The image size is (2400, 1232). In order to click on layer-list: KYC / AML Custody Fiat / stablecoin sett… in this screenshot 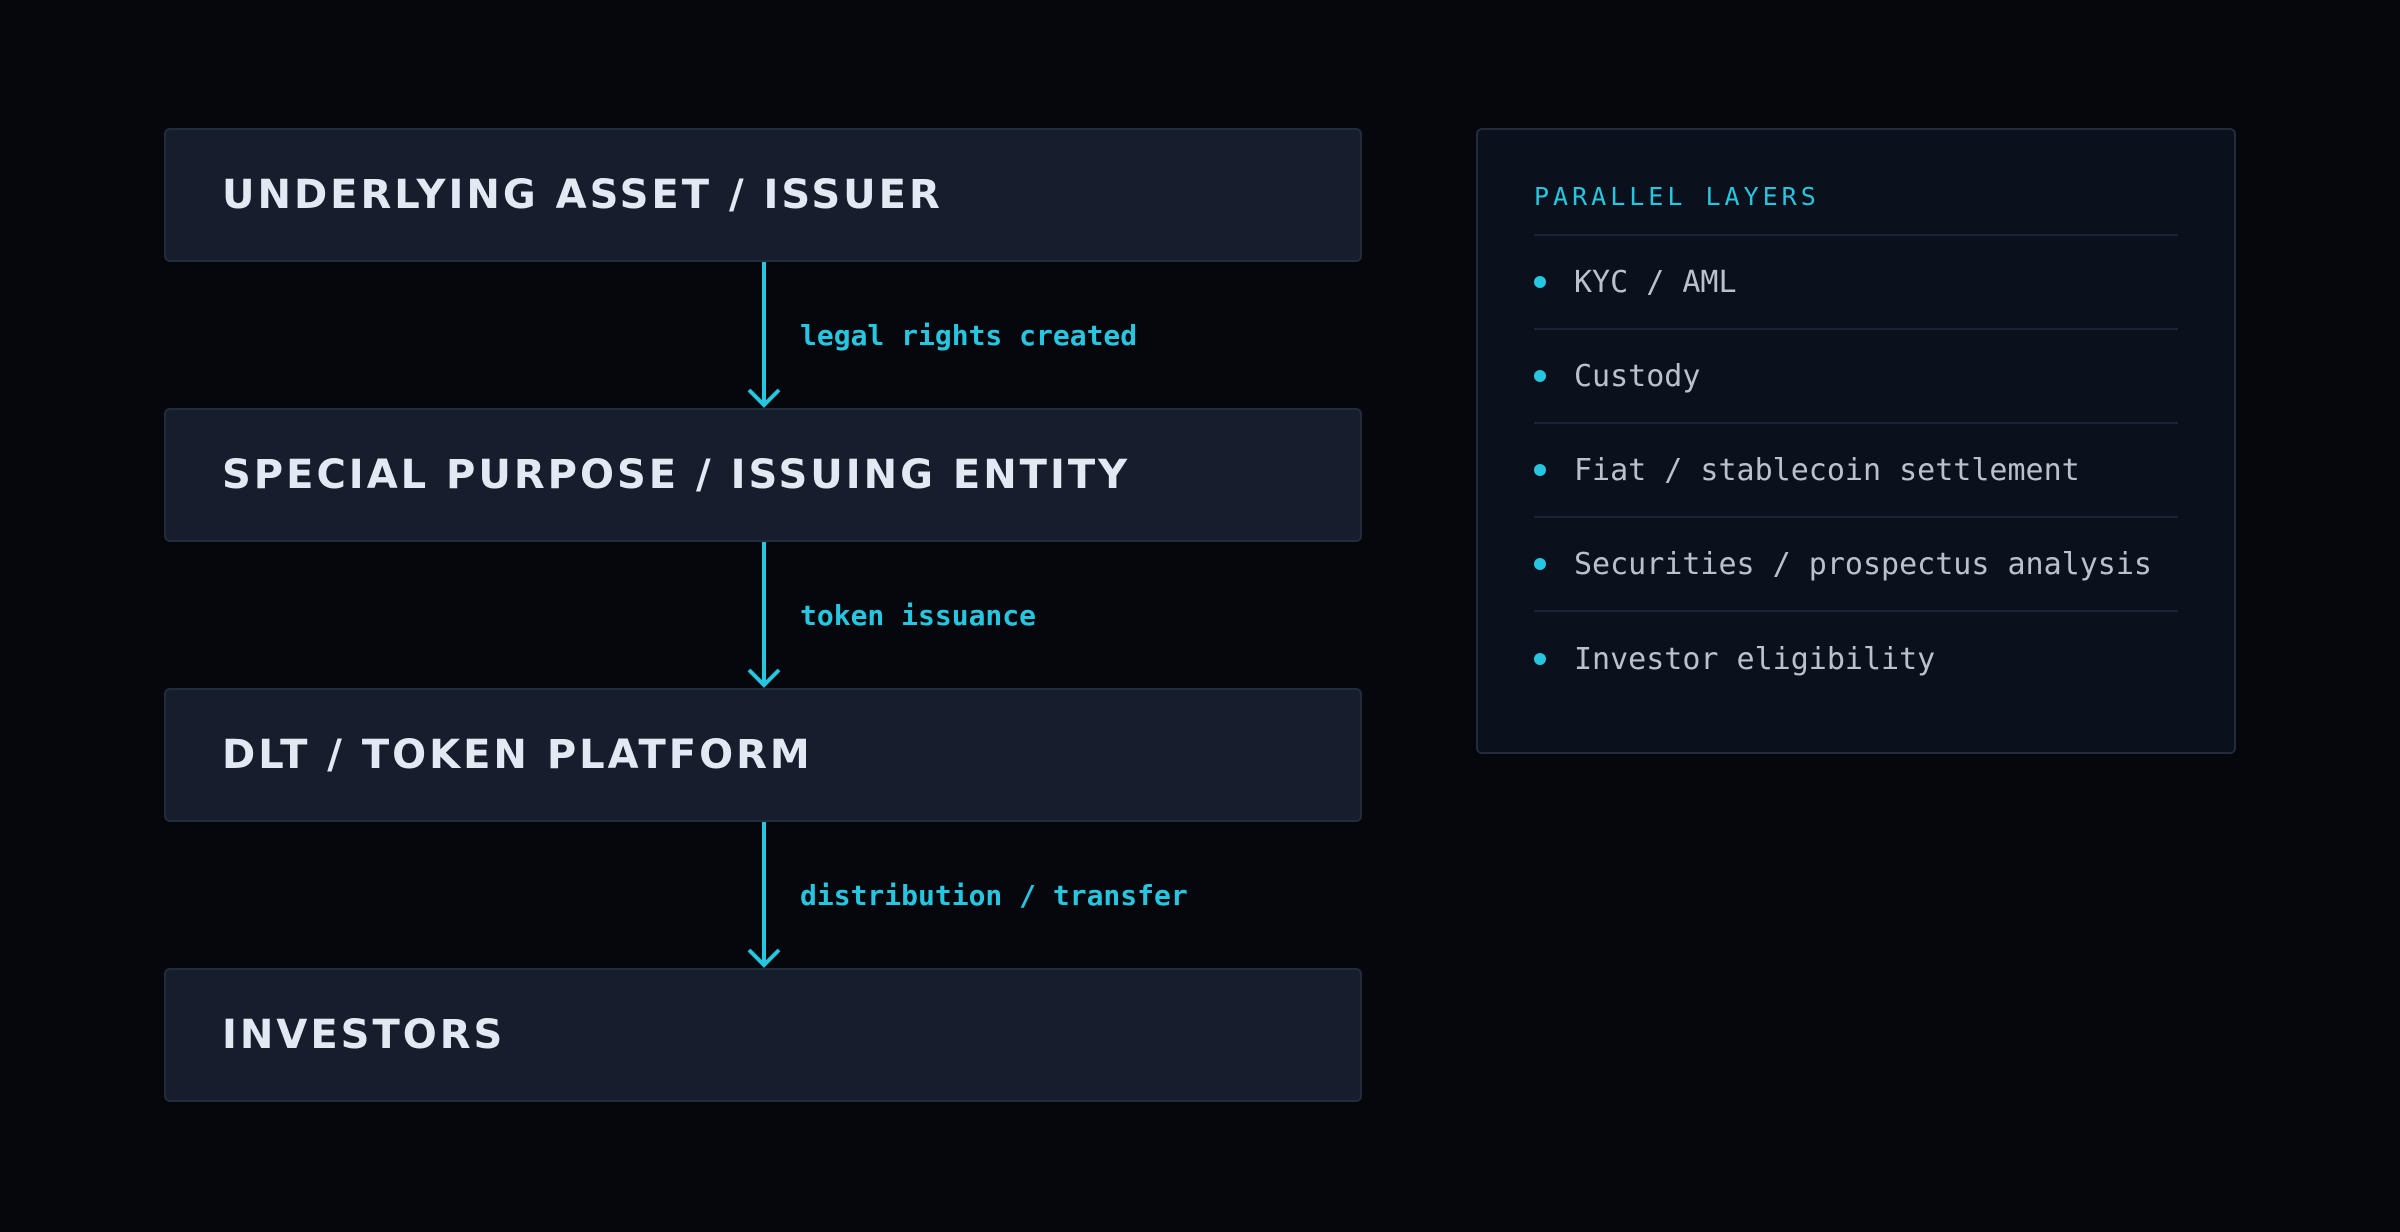, I will do `click(1856, 471)`.